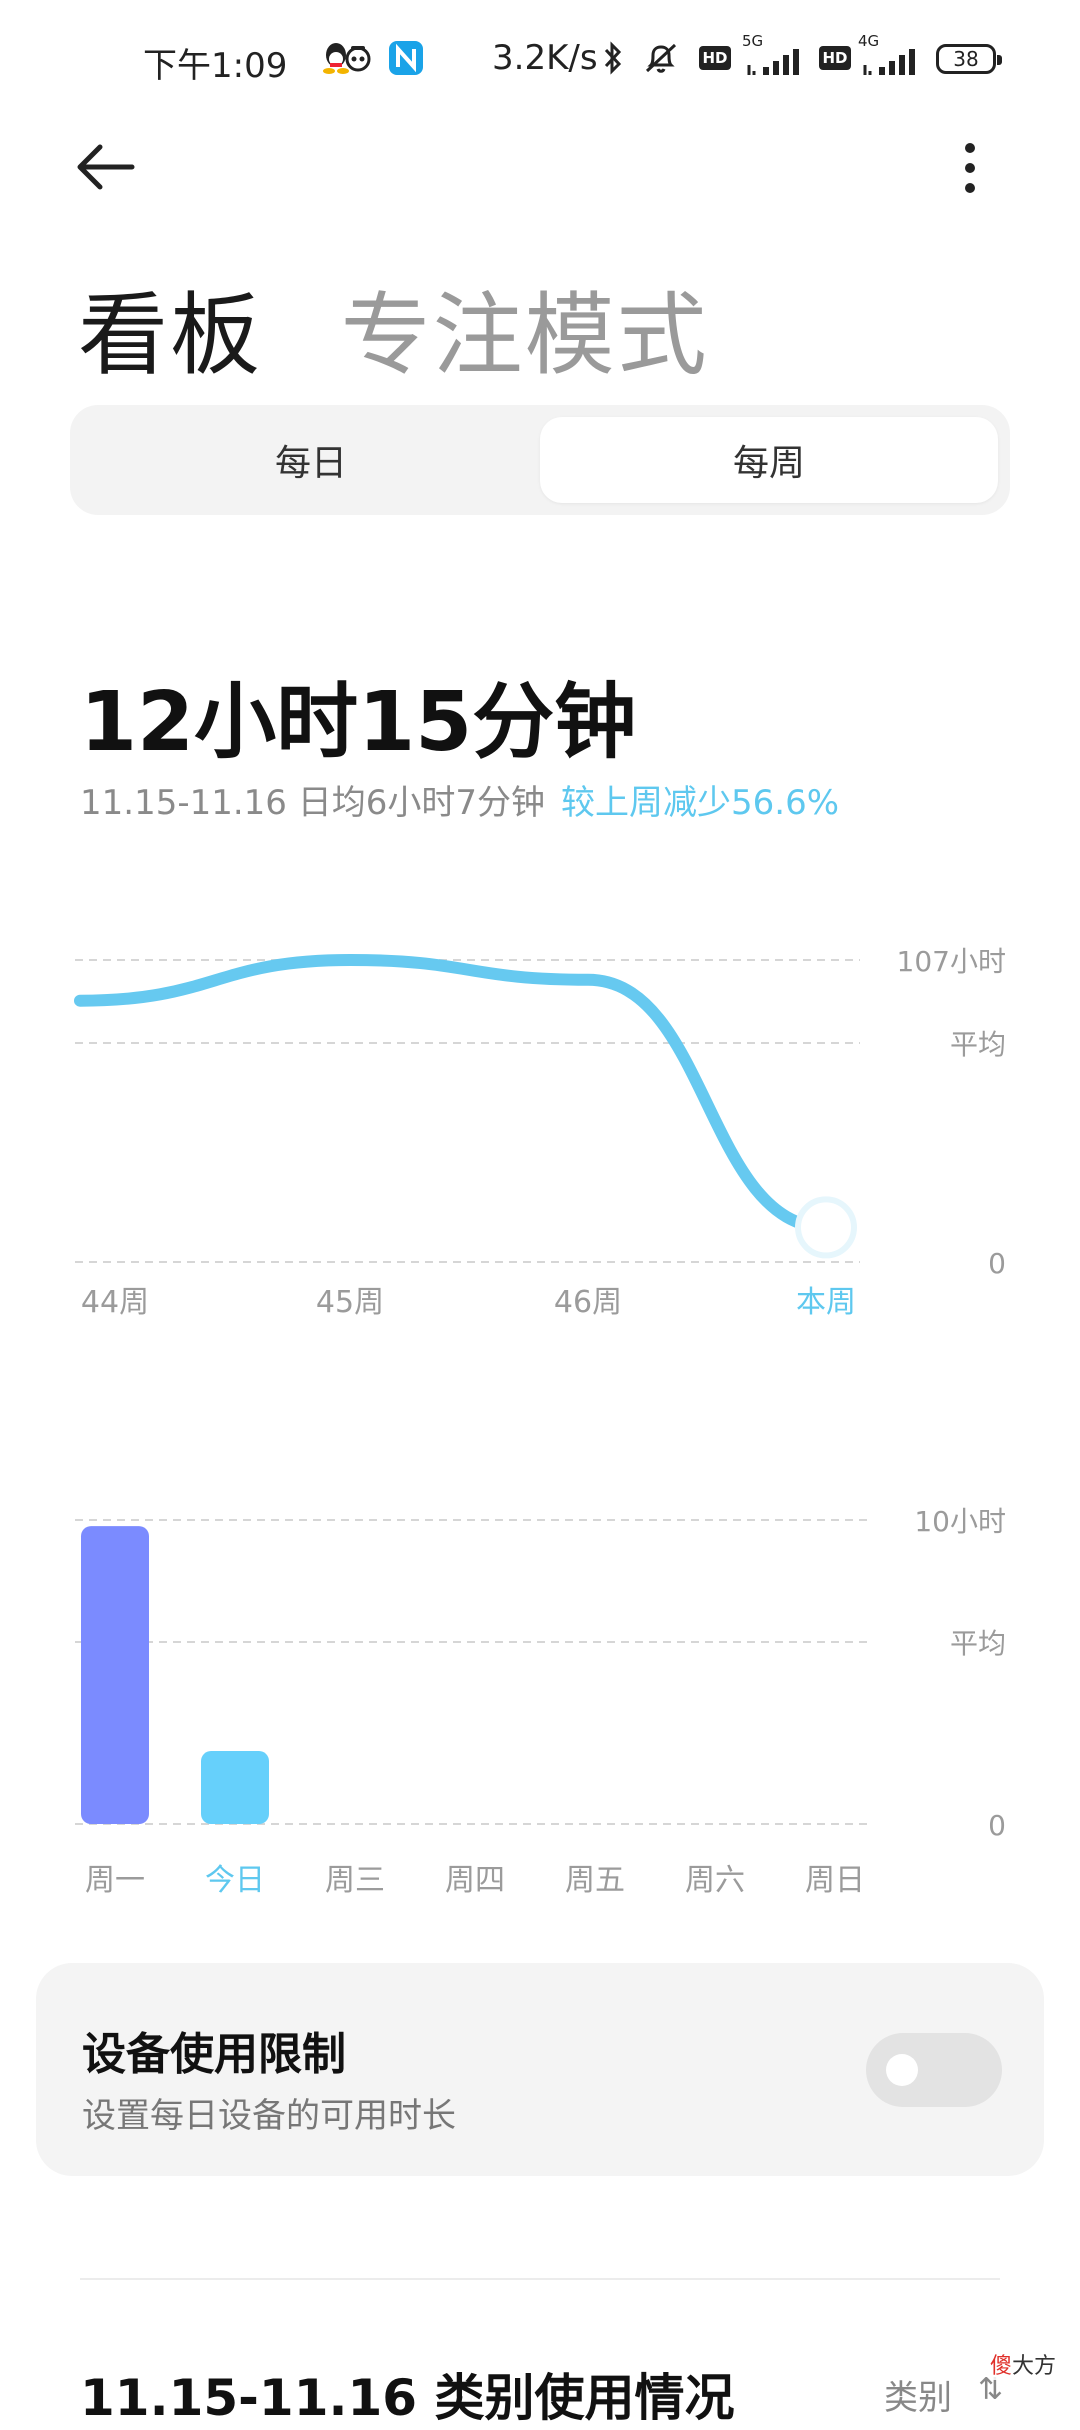  What do you see at coordinates (960, 1521) in the screenshot?
I see `daily-y-top-label: 10小时` at bounding box center [960, 1521].